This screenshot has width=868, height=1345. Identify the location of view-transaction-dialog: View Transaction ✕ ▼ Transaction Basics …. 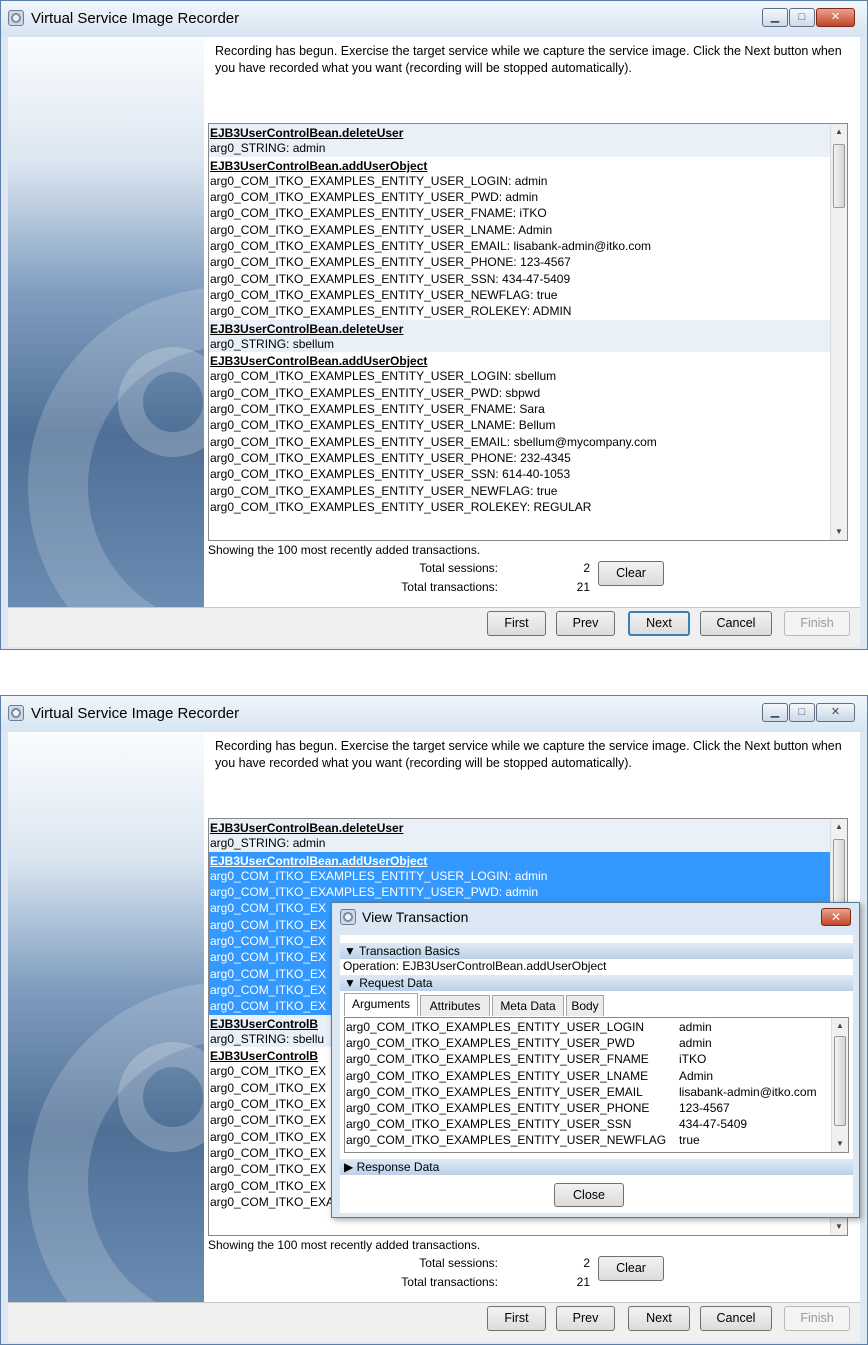
(595, 1060).